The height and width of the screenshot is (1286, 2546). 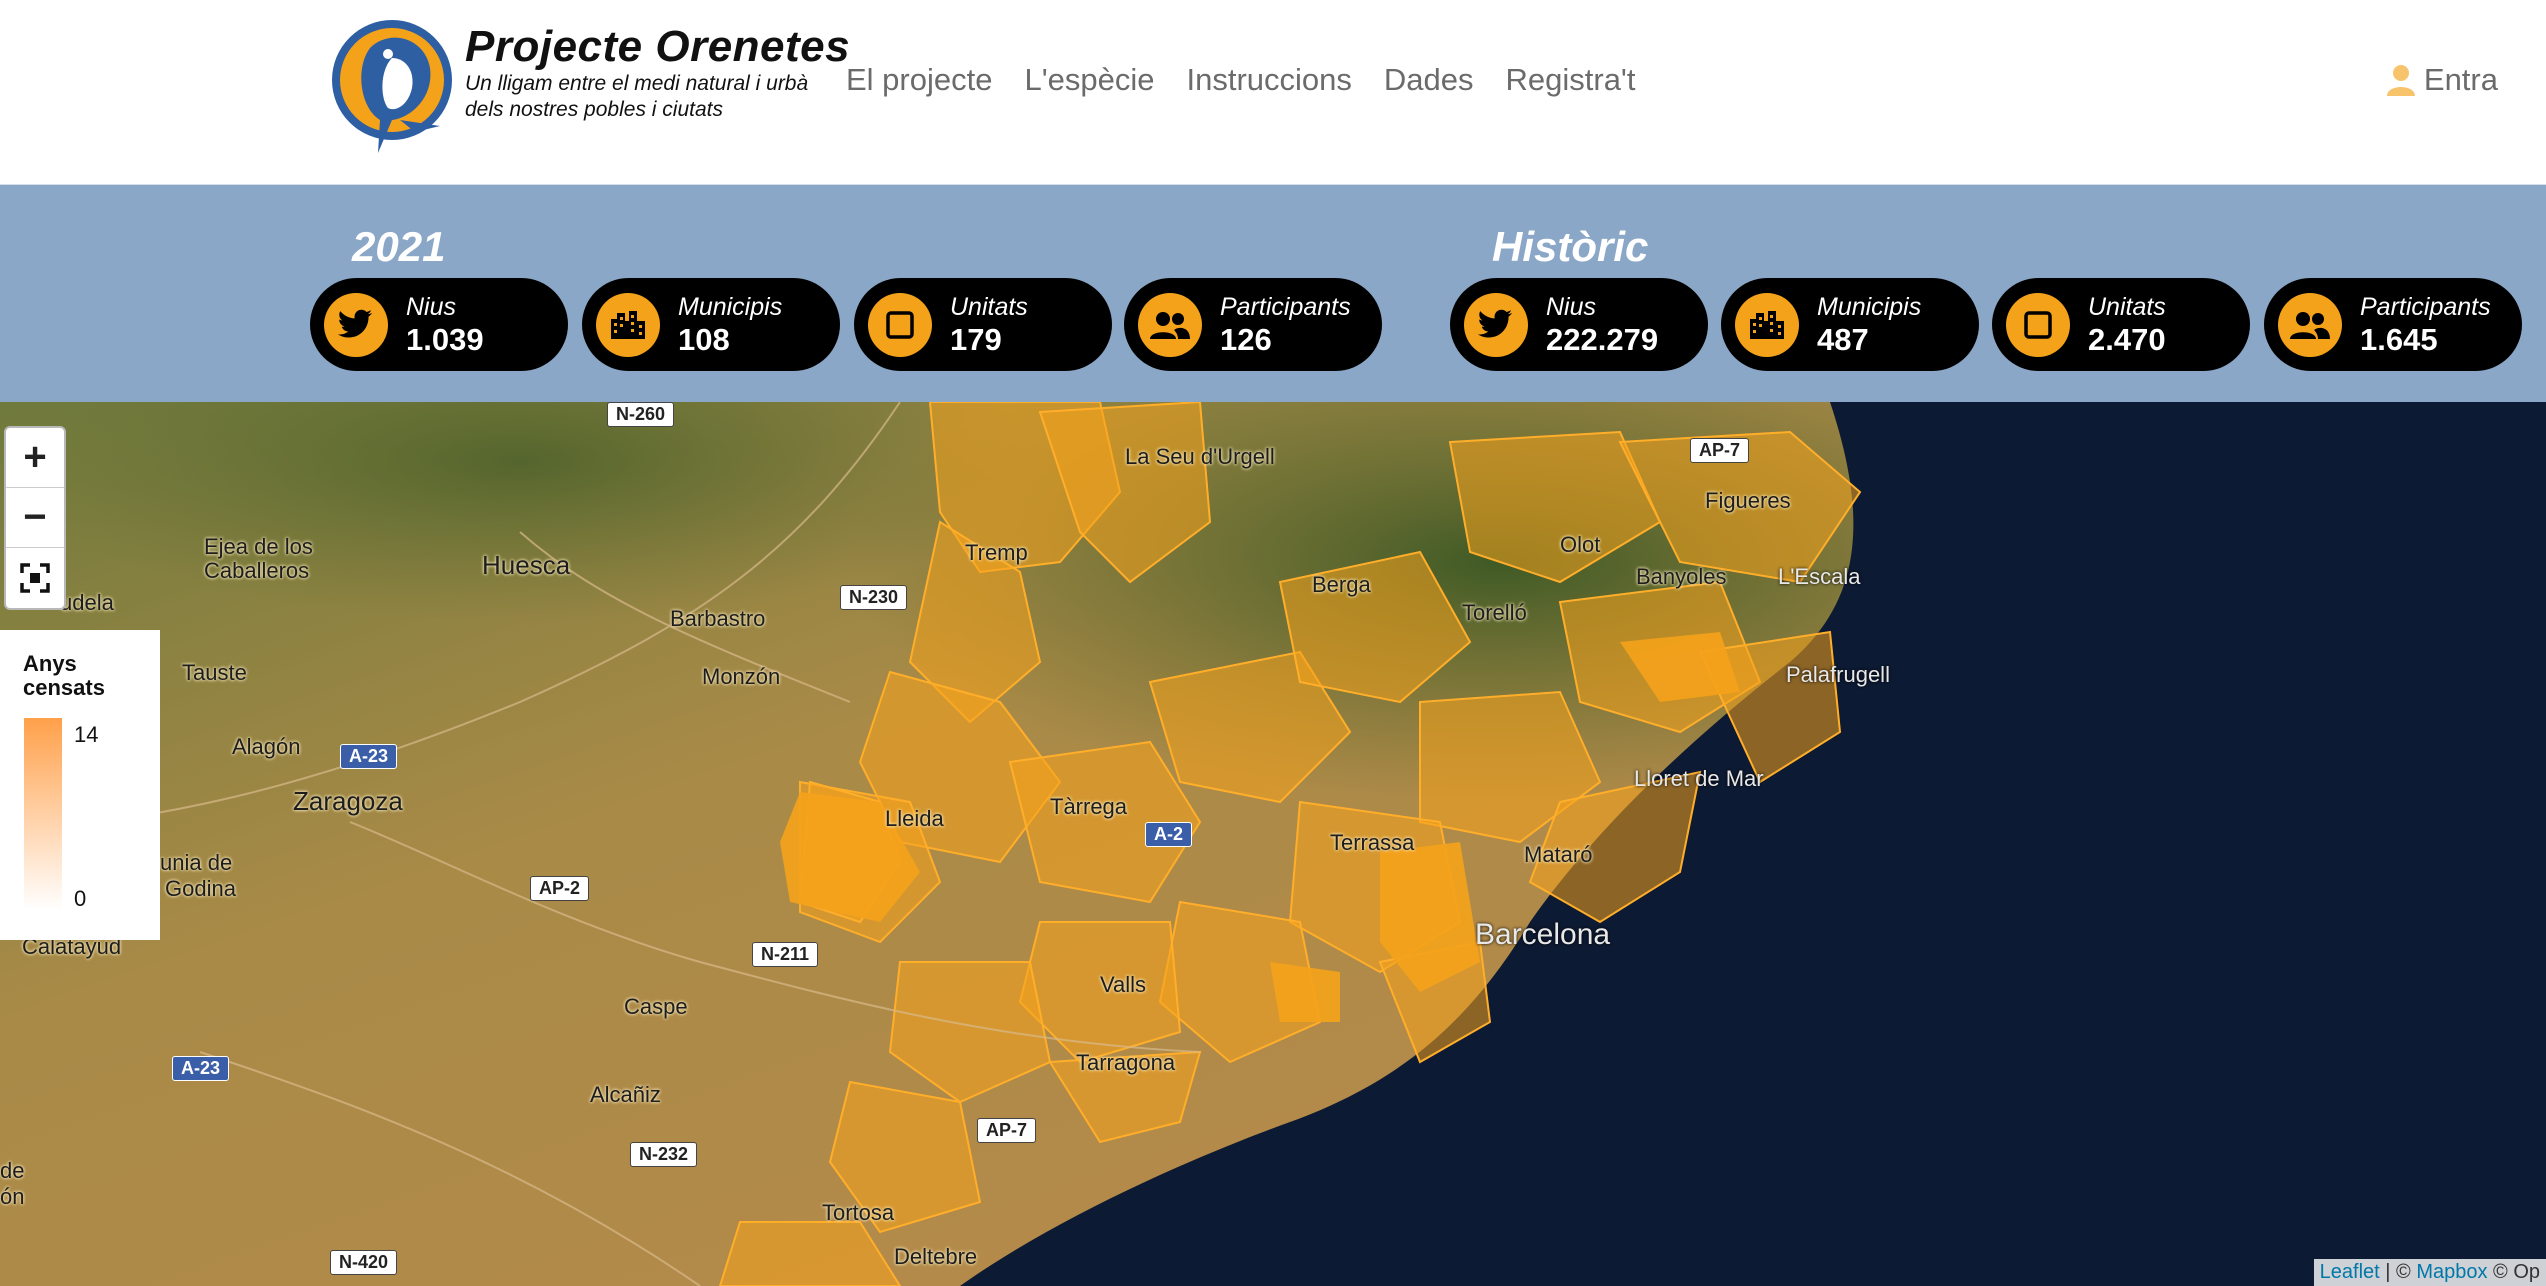 What do you see at coordinates (2350, 1272) in the screenshot?
I see `leaflet-link: Leaflet` at bounding box center [2350, 1272].